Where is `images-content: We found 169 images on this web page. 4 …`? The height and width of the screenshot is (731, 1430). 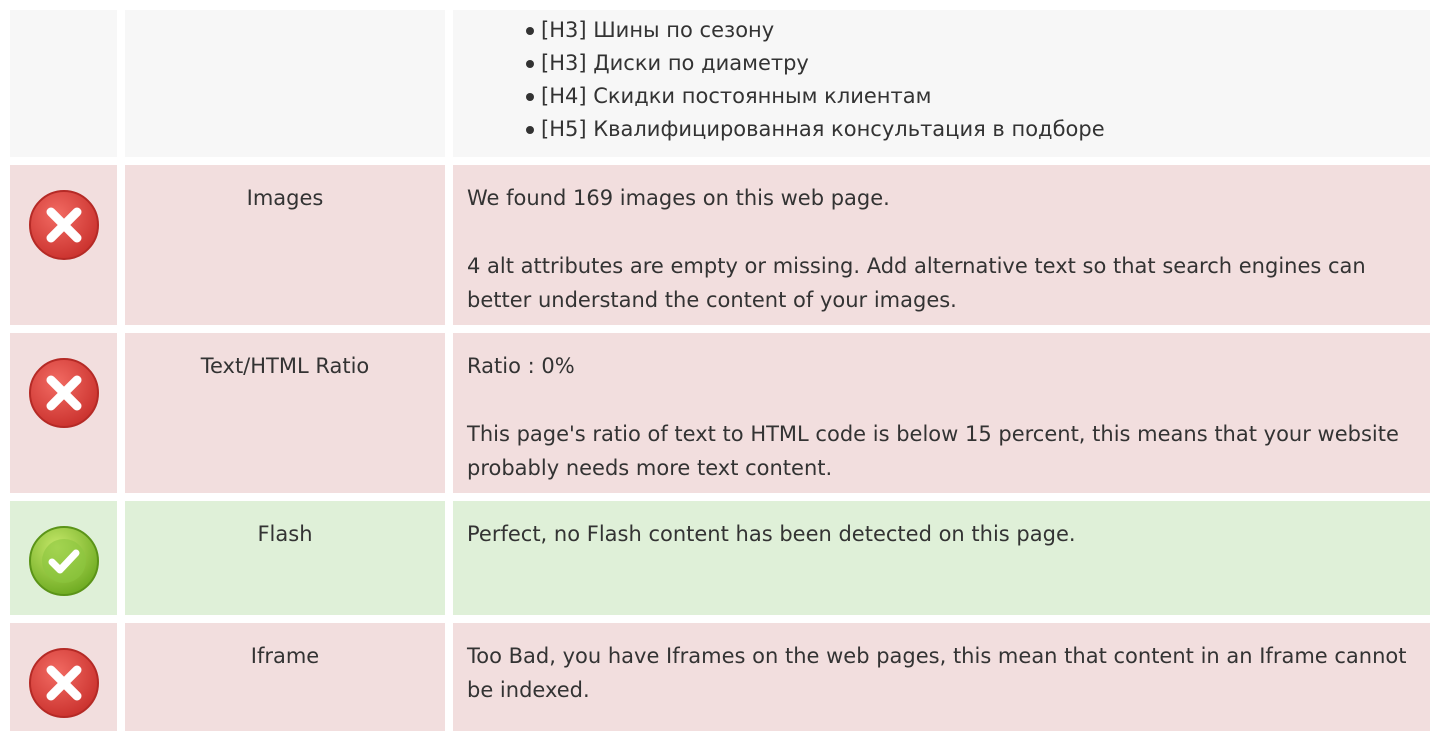
images-content: We found 169 images on this web page. 4 … is located at coordinates (941, 245).